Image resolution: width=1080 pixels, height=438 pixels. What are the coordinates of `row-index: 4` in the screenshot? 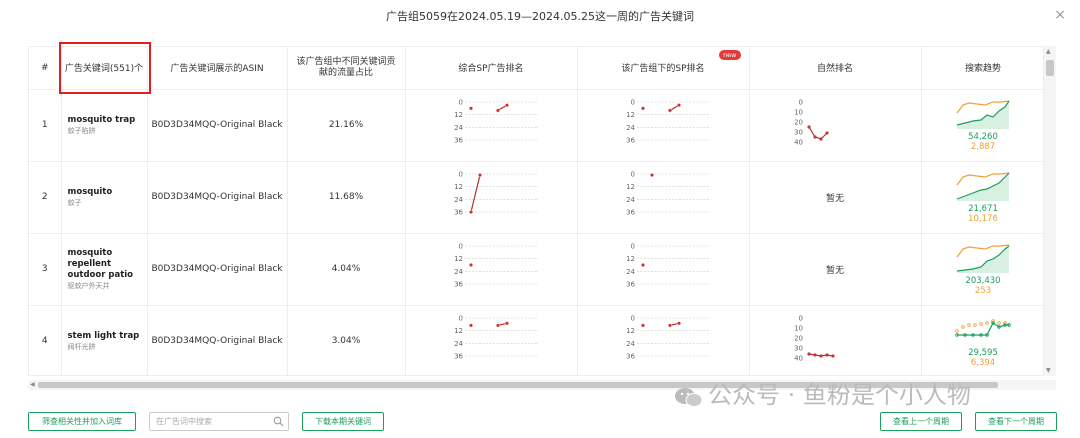 It's located at (44, 341).